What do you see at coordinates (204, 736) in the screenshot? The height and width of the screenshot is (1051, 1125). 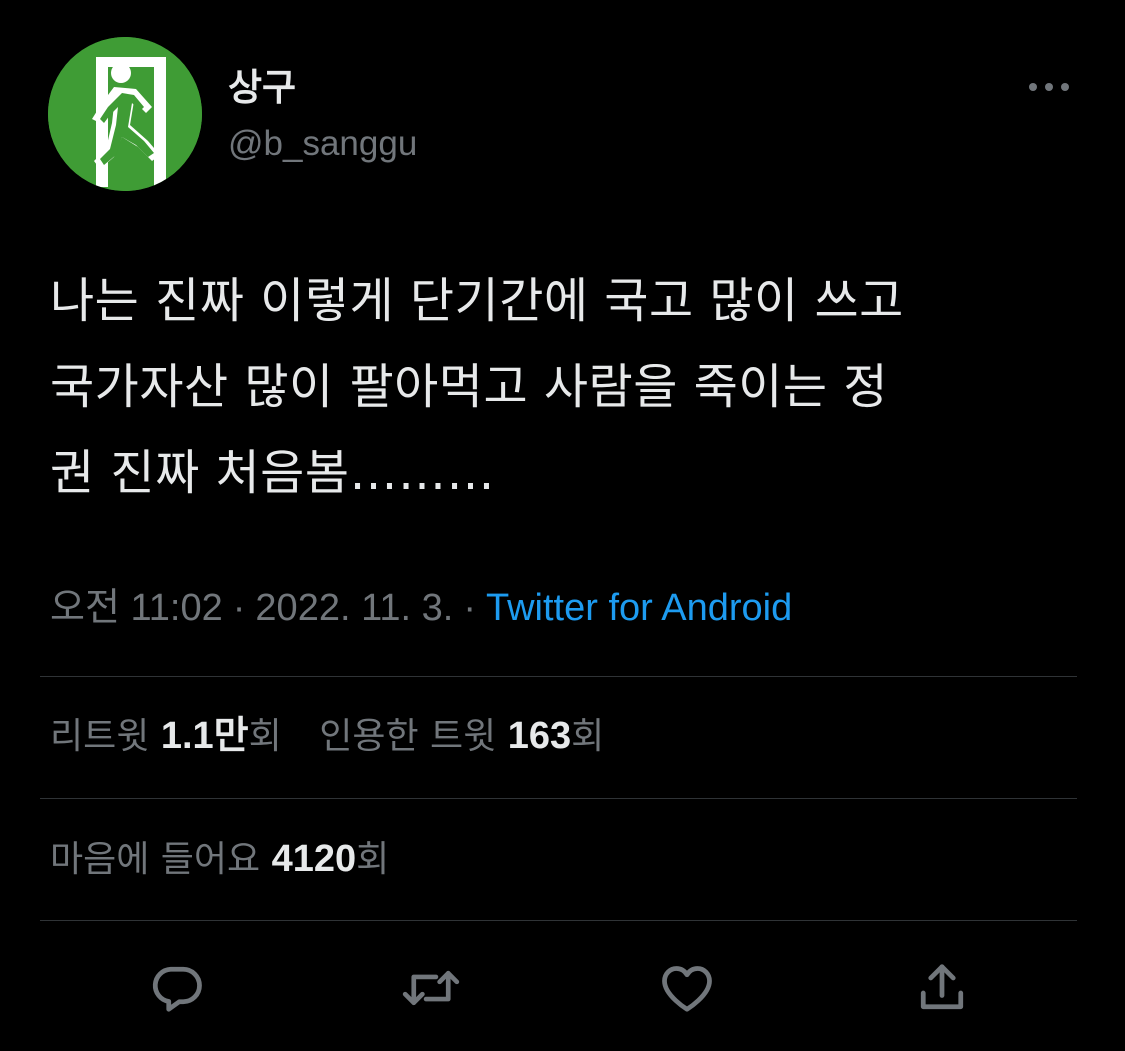 I see `retweets-count: 1.1만` at bounding box center [204, 736].